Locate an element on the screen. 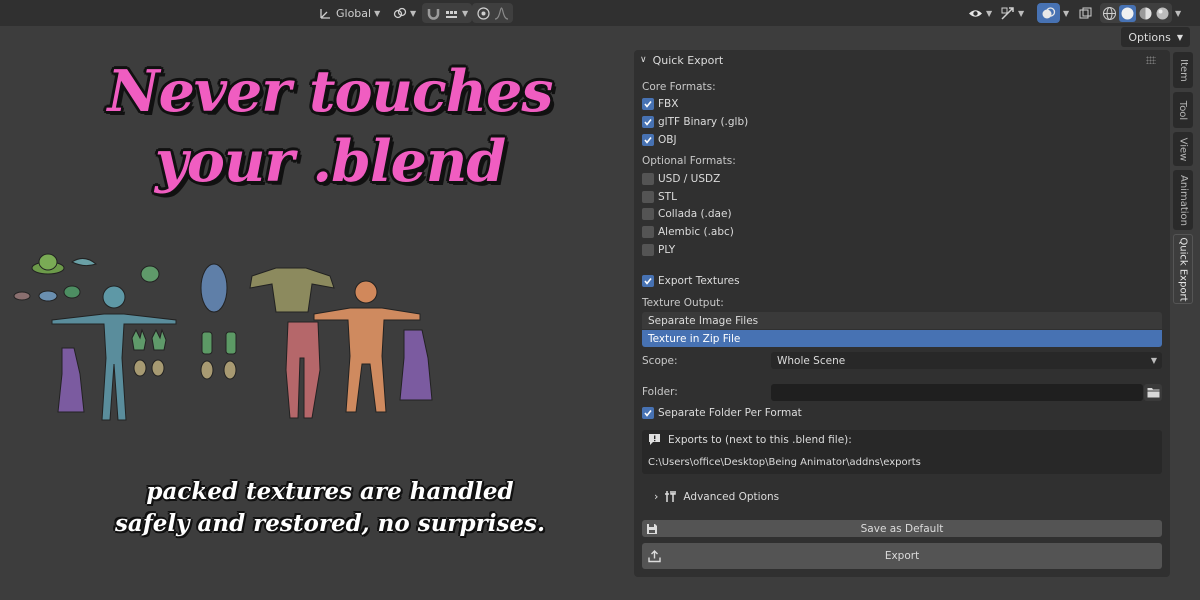 The width and height of the screenshot is (1200, 600). proportional-editing-icon is located at coordinates (483, 13).